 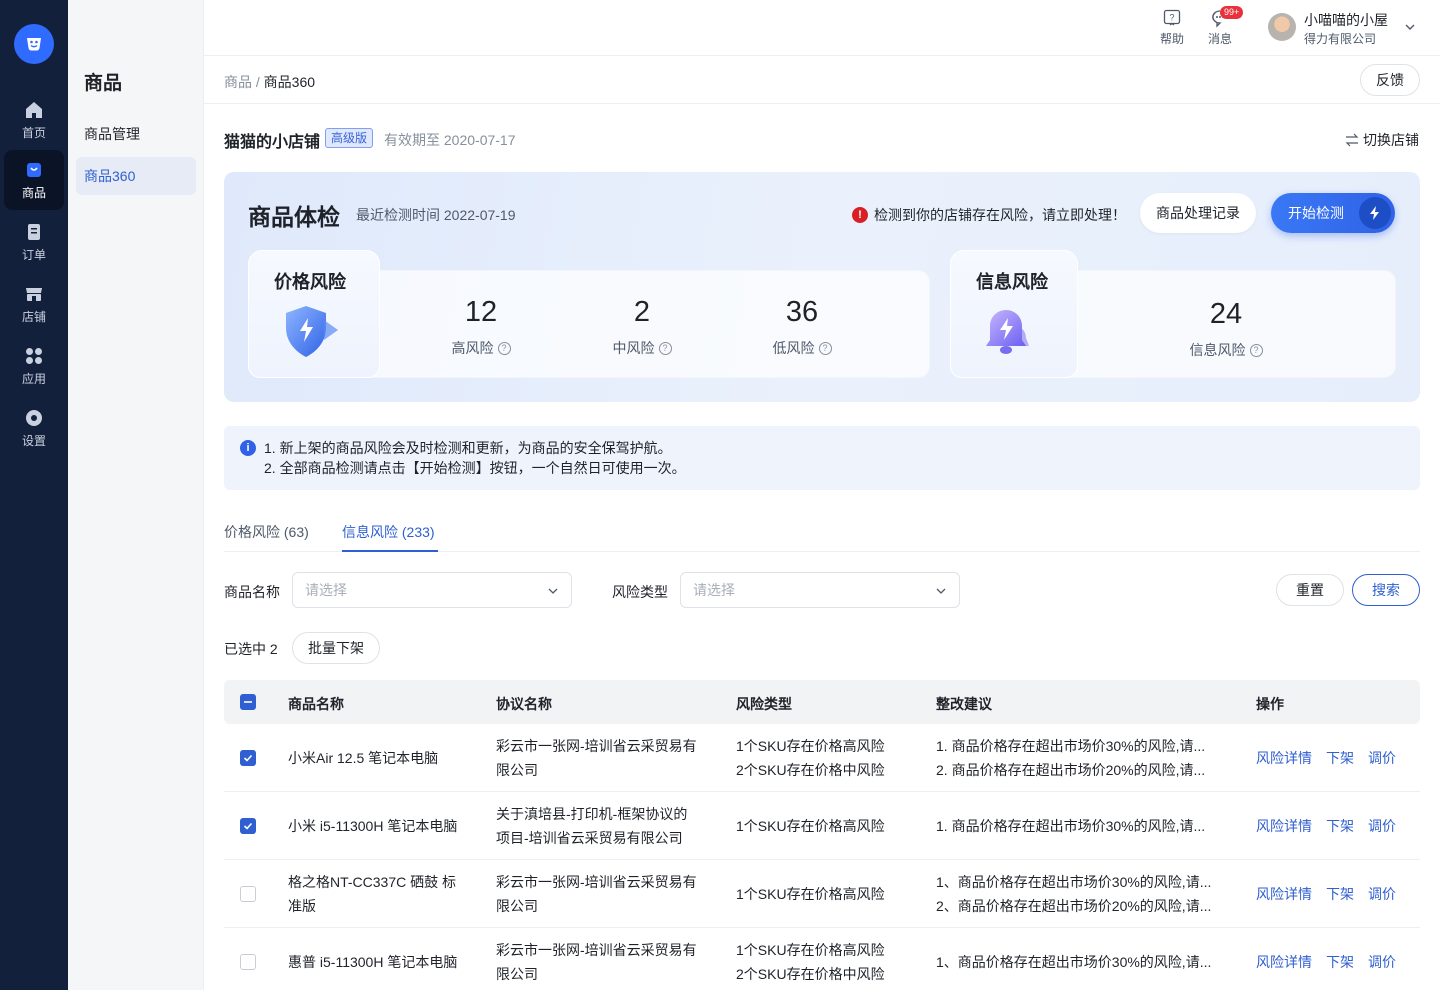 I want to click on help-button: ? 帮助, so click(x=1172, y=27).